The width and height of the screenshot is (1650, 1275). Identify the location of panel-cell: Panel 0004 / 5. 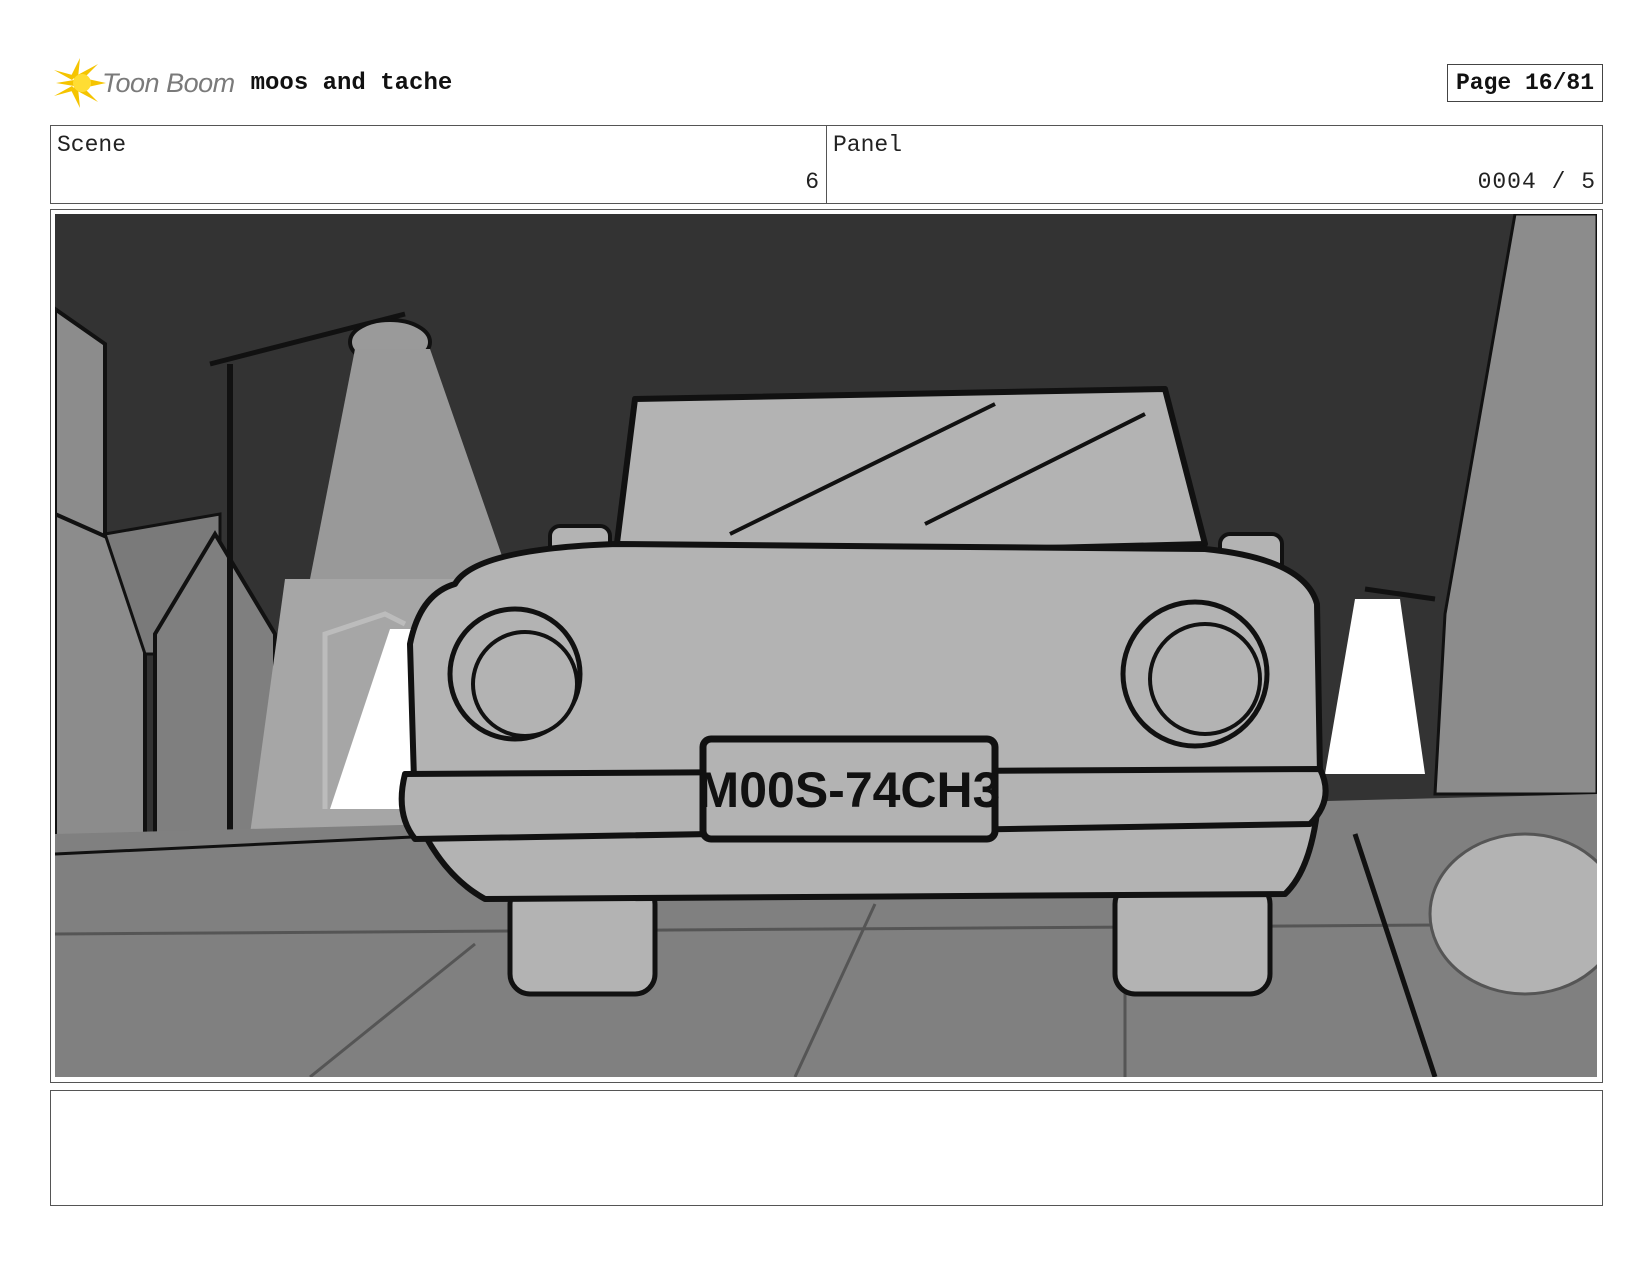
(1214, 164).